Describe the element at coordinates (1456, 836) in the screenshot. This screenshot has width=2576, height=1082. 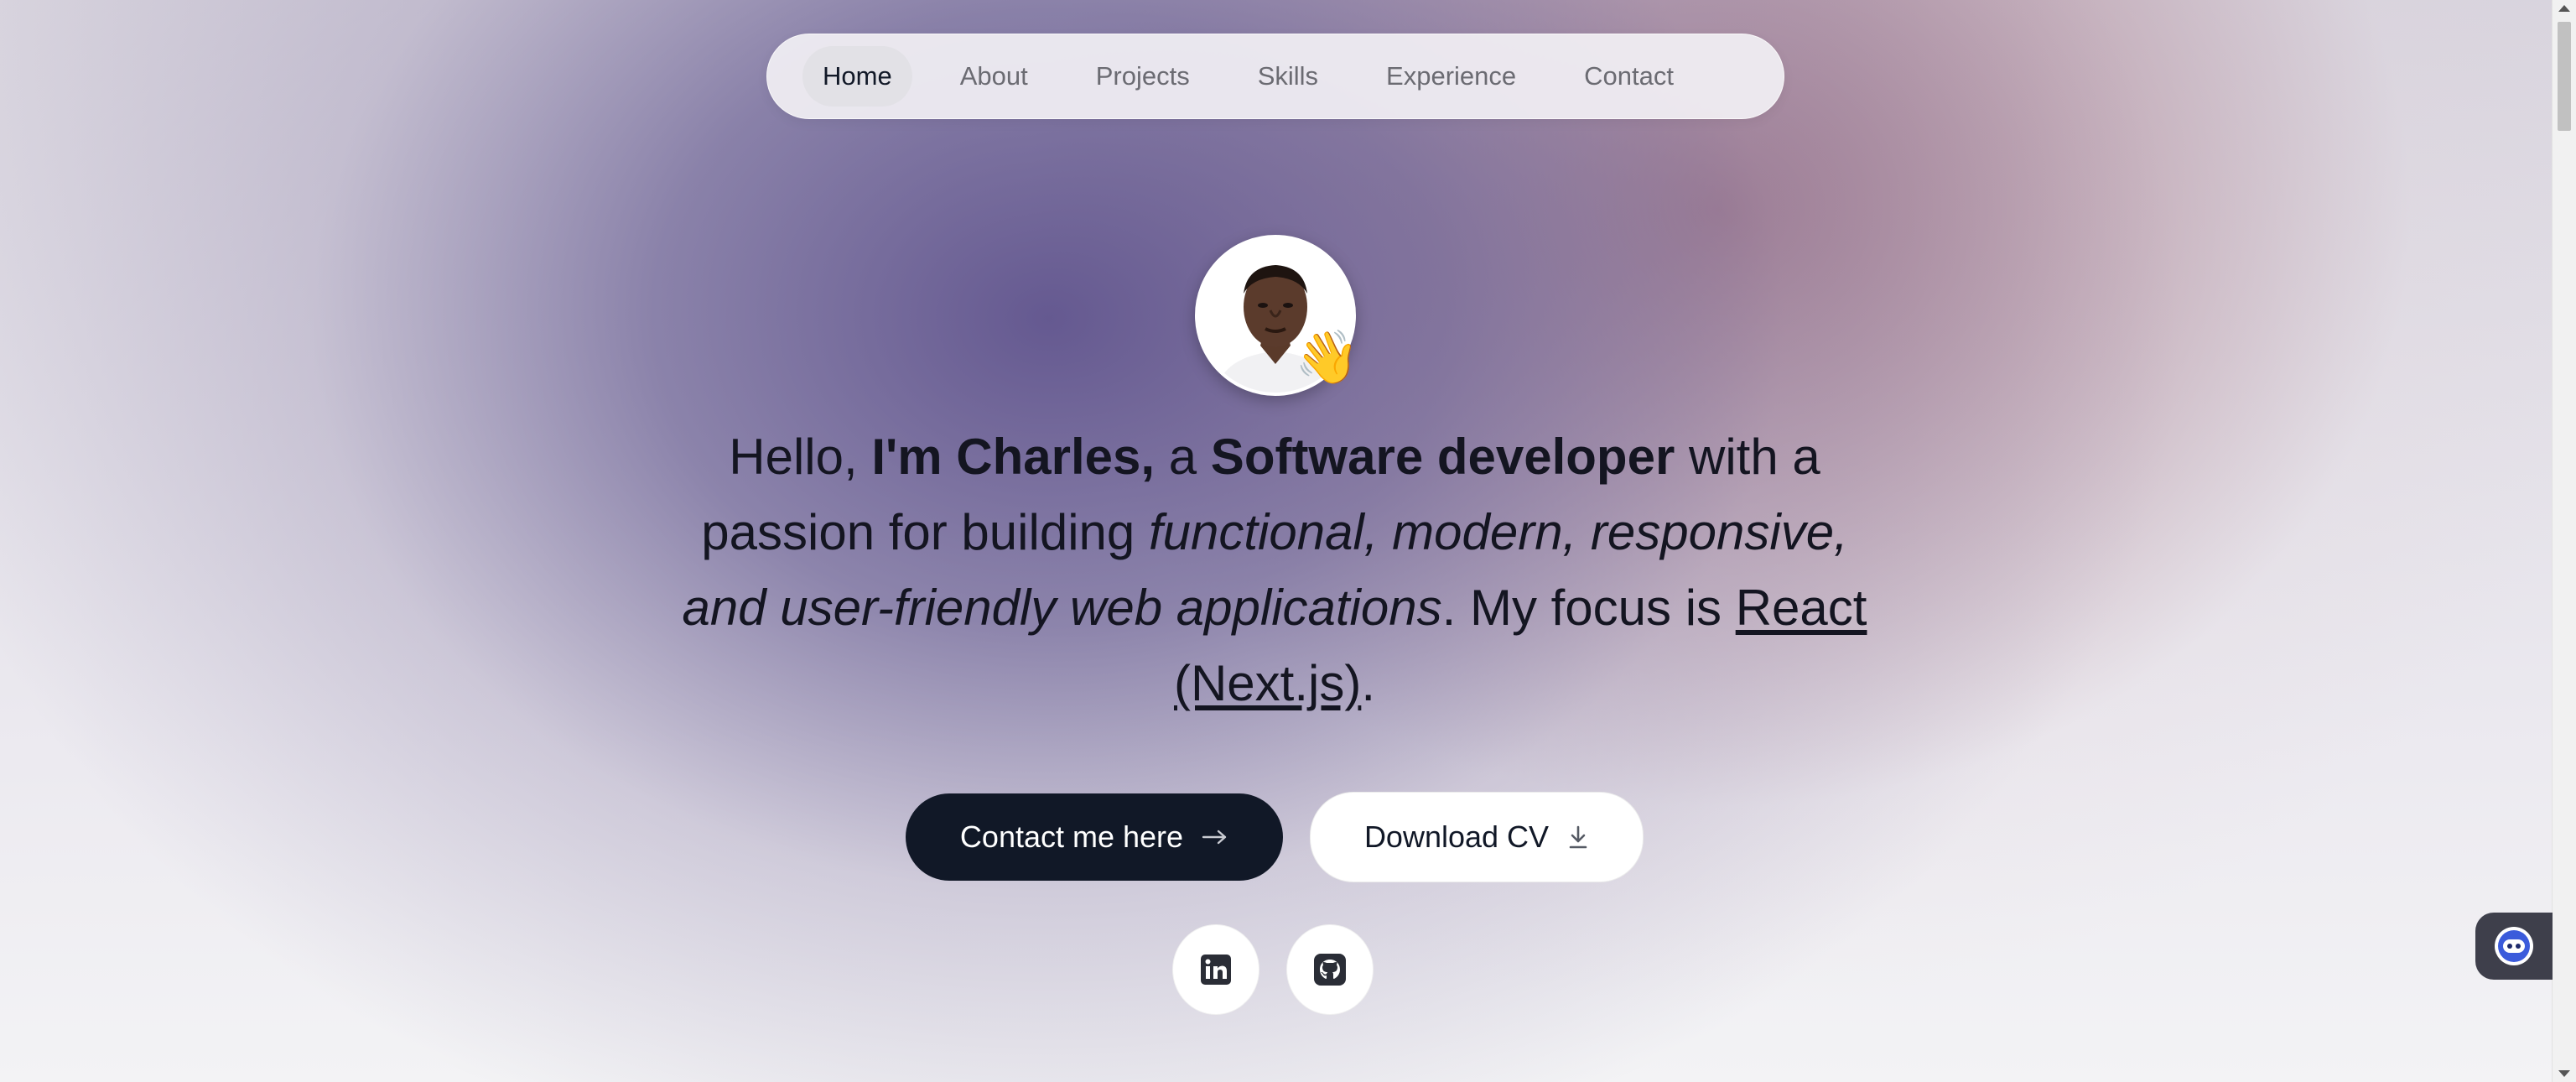
I see `download-cv-label: Download CV` at that location.